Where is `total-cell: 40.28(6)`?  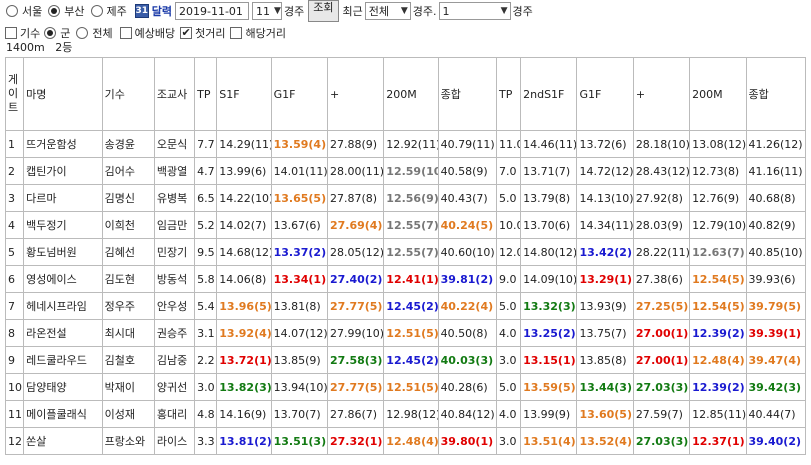 total-cell: 40.28(6) is located at coordinates (467, 387).